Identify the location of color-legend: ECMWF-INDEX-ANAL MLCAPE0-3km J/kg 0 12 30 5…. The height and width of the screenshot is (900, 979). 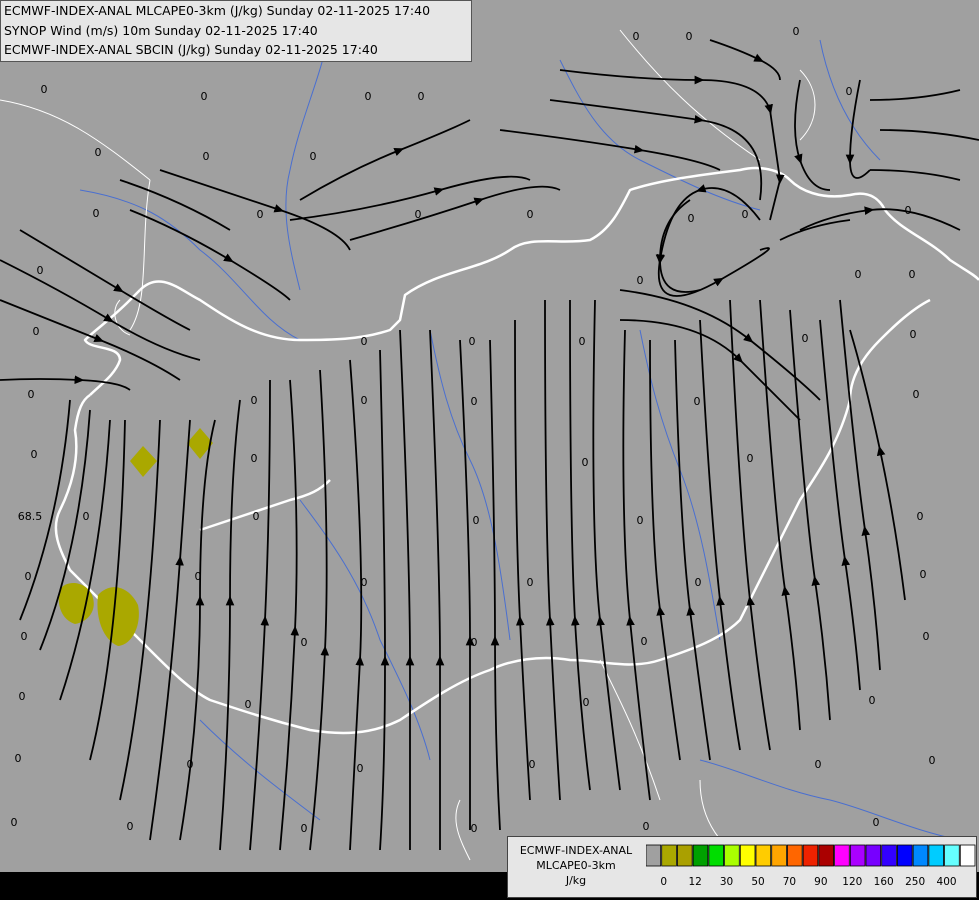
(742, 867).